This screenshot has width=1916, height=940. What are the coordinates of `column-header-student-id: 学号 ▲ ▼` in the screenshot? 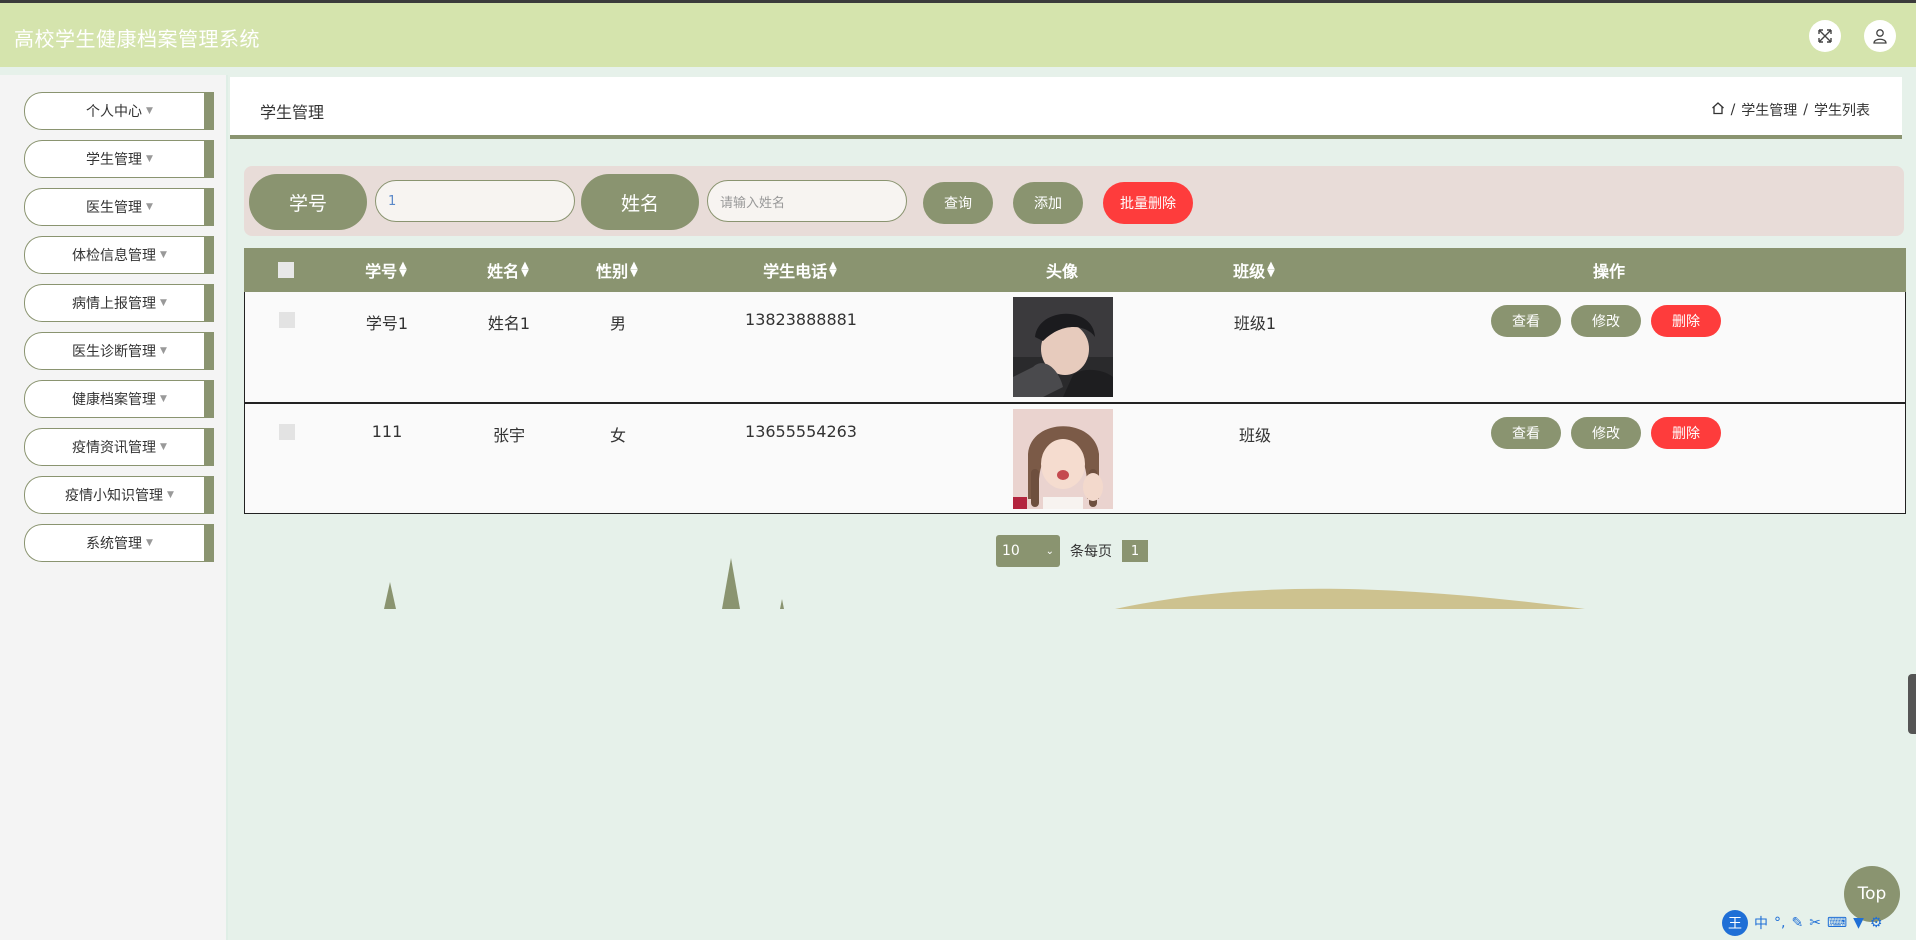 It's located at (386, 270).